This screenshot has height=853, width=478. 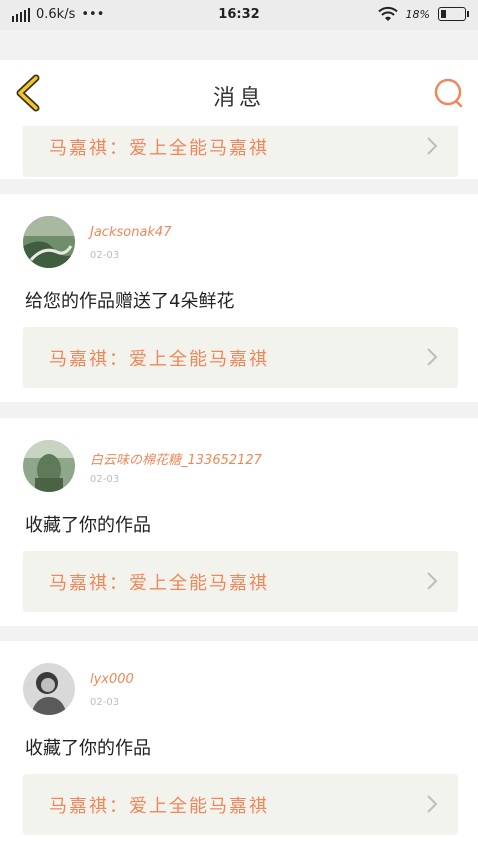 I want to click on notification-card: 马嘉祺：爱上全能马嘉祺, so click(x=239, y=152).